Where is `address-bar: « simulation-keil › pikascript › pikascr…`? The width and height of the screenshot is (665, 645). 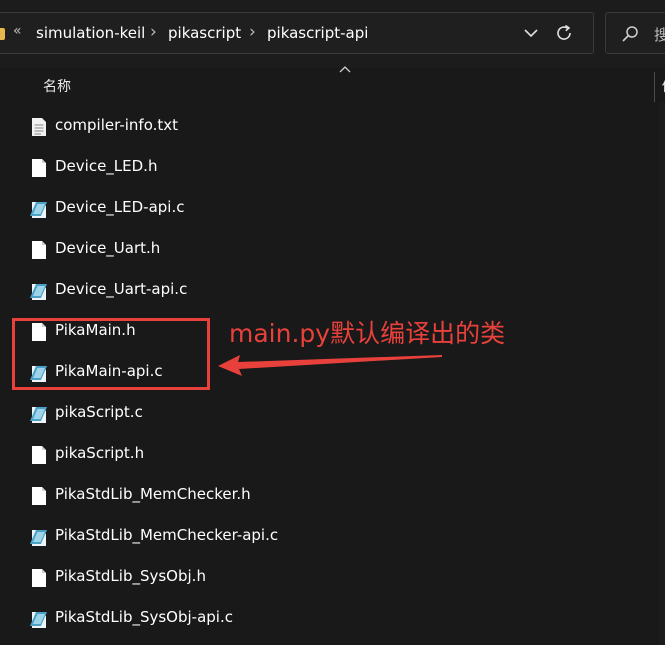 address-bar: « simulation-keil › pikascript › pikascr… is located at coordinates (297, 33).